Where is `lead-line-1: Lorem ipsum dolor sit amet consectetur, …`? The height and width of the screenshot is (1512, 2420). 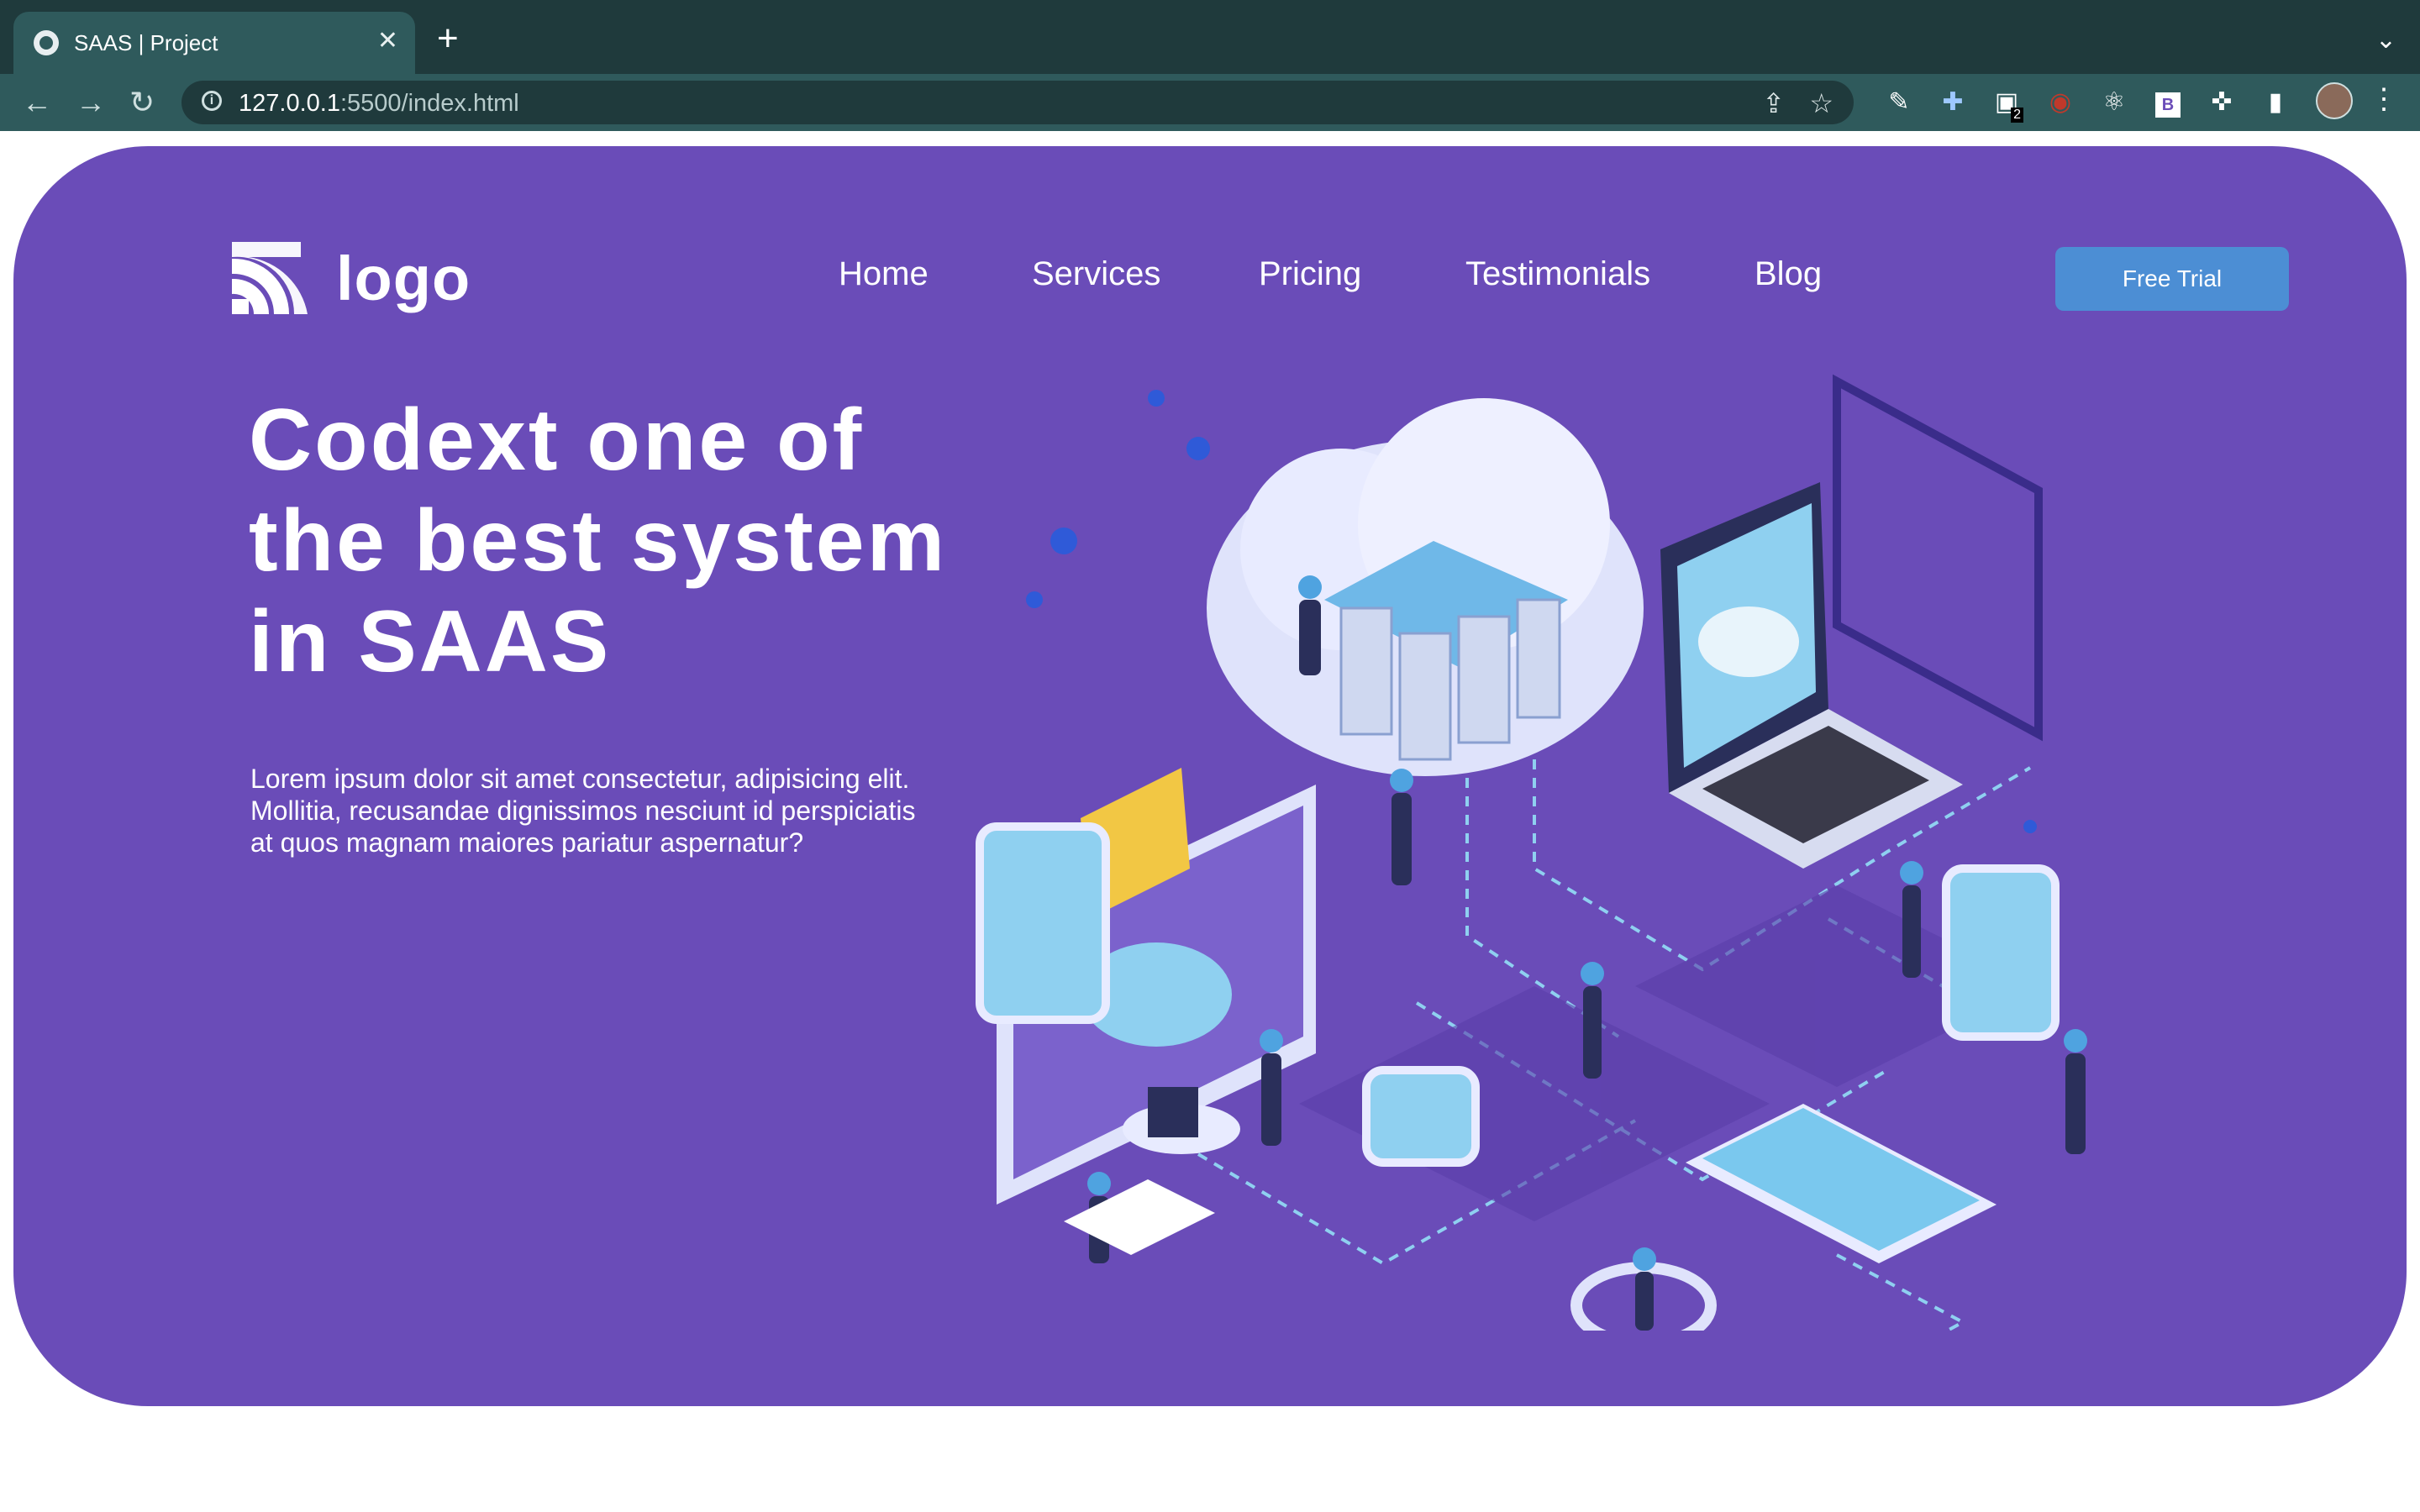 lead-line-1: Lorem ipsum dolor sit amet consectetur, … is located at coordinates (580, 779).